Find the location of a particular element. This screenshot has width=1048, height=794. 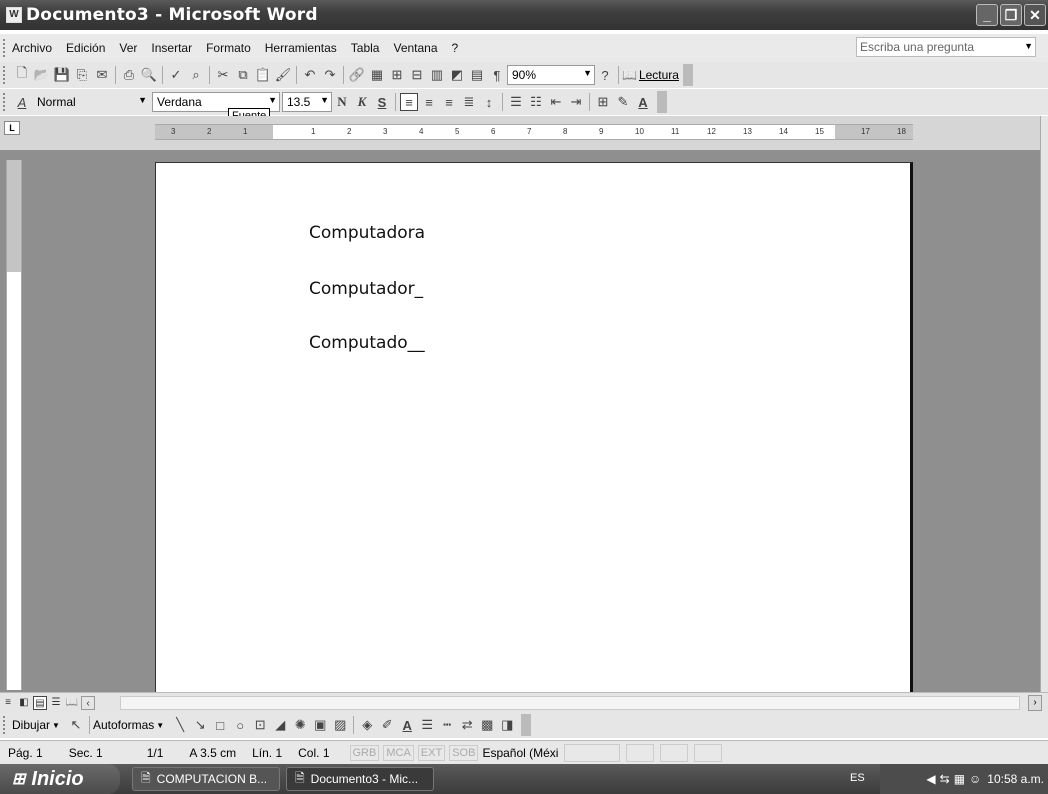

format-painter-icon: 🖌 is located at coordinates (283, 75).